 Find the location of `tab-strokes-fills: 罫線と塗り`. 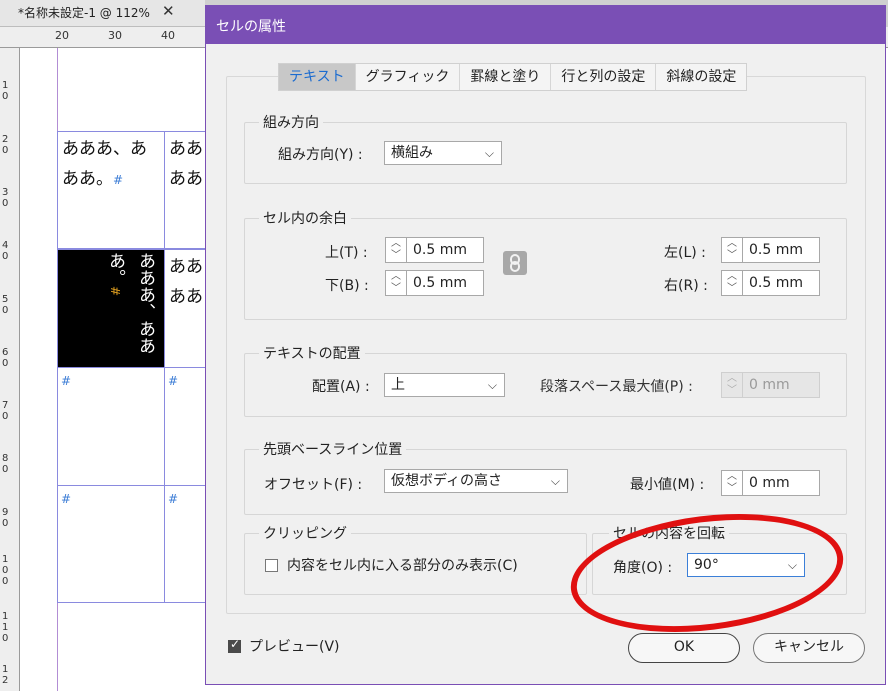

tab-strokes-fills: 罫線と塗り is located at coordinates (506, 77).